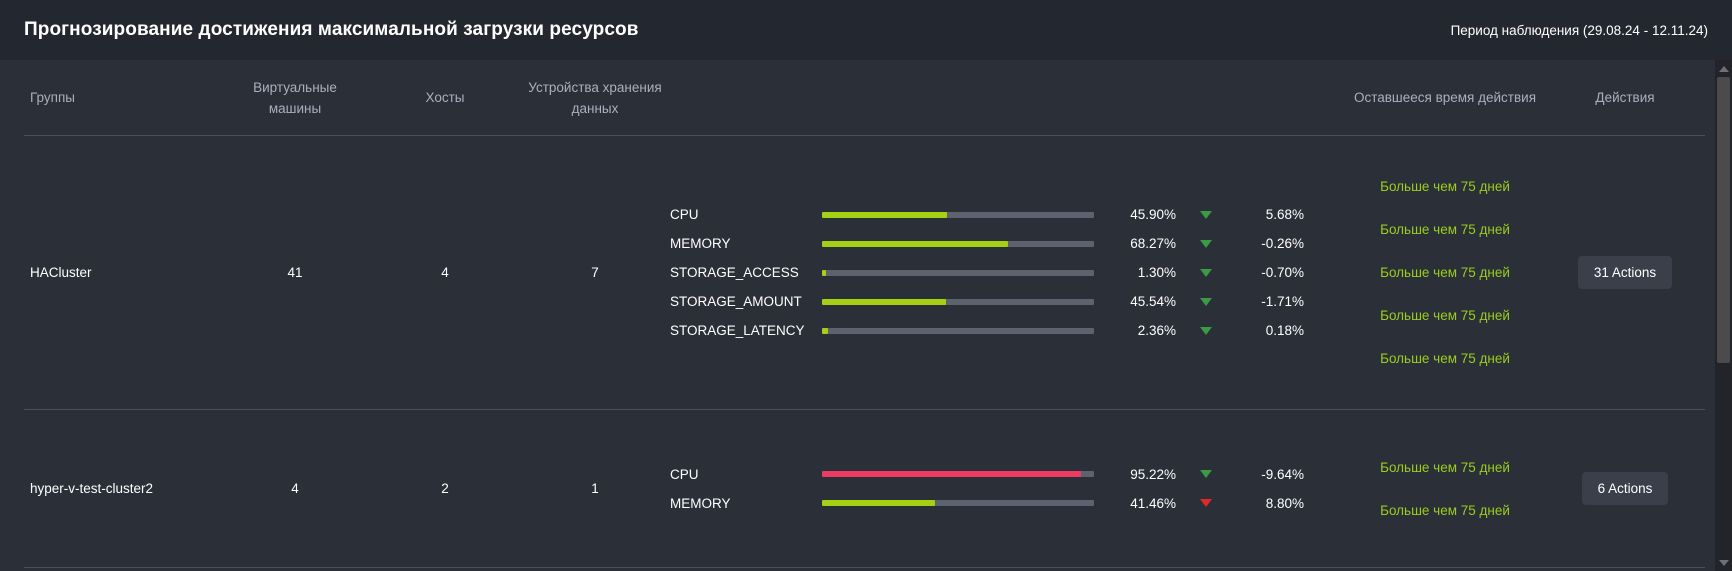  I want to click on metric-row: STORAGE_AMOUNT 45.54% -1.71%, so click(1007, 301).